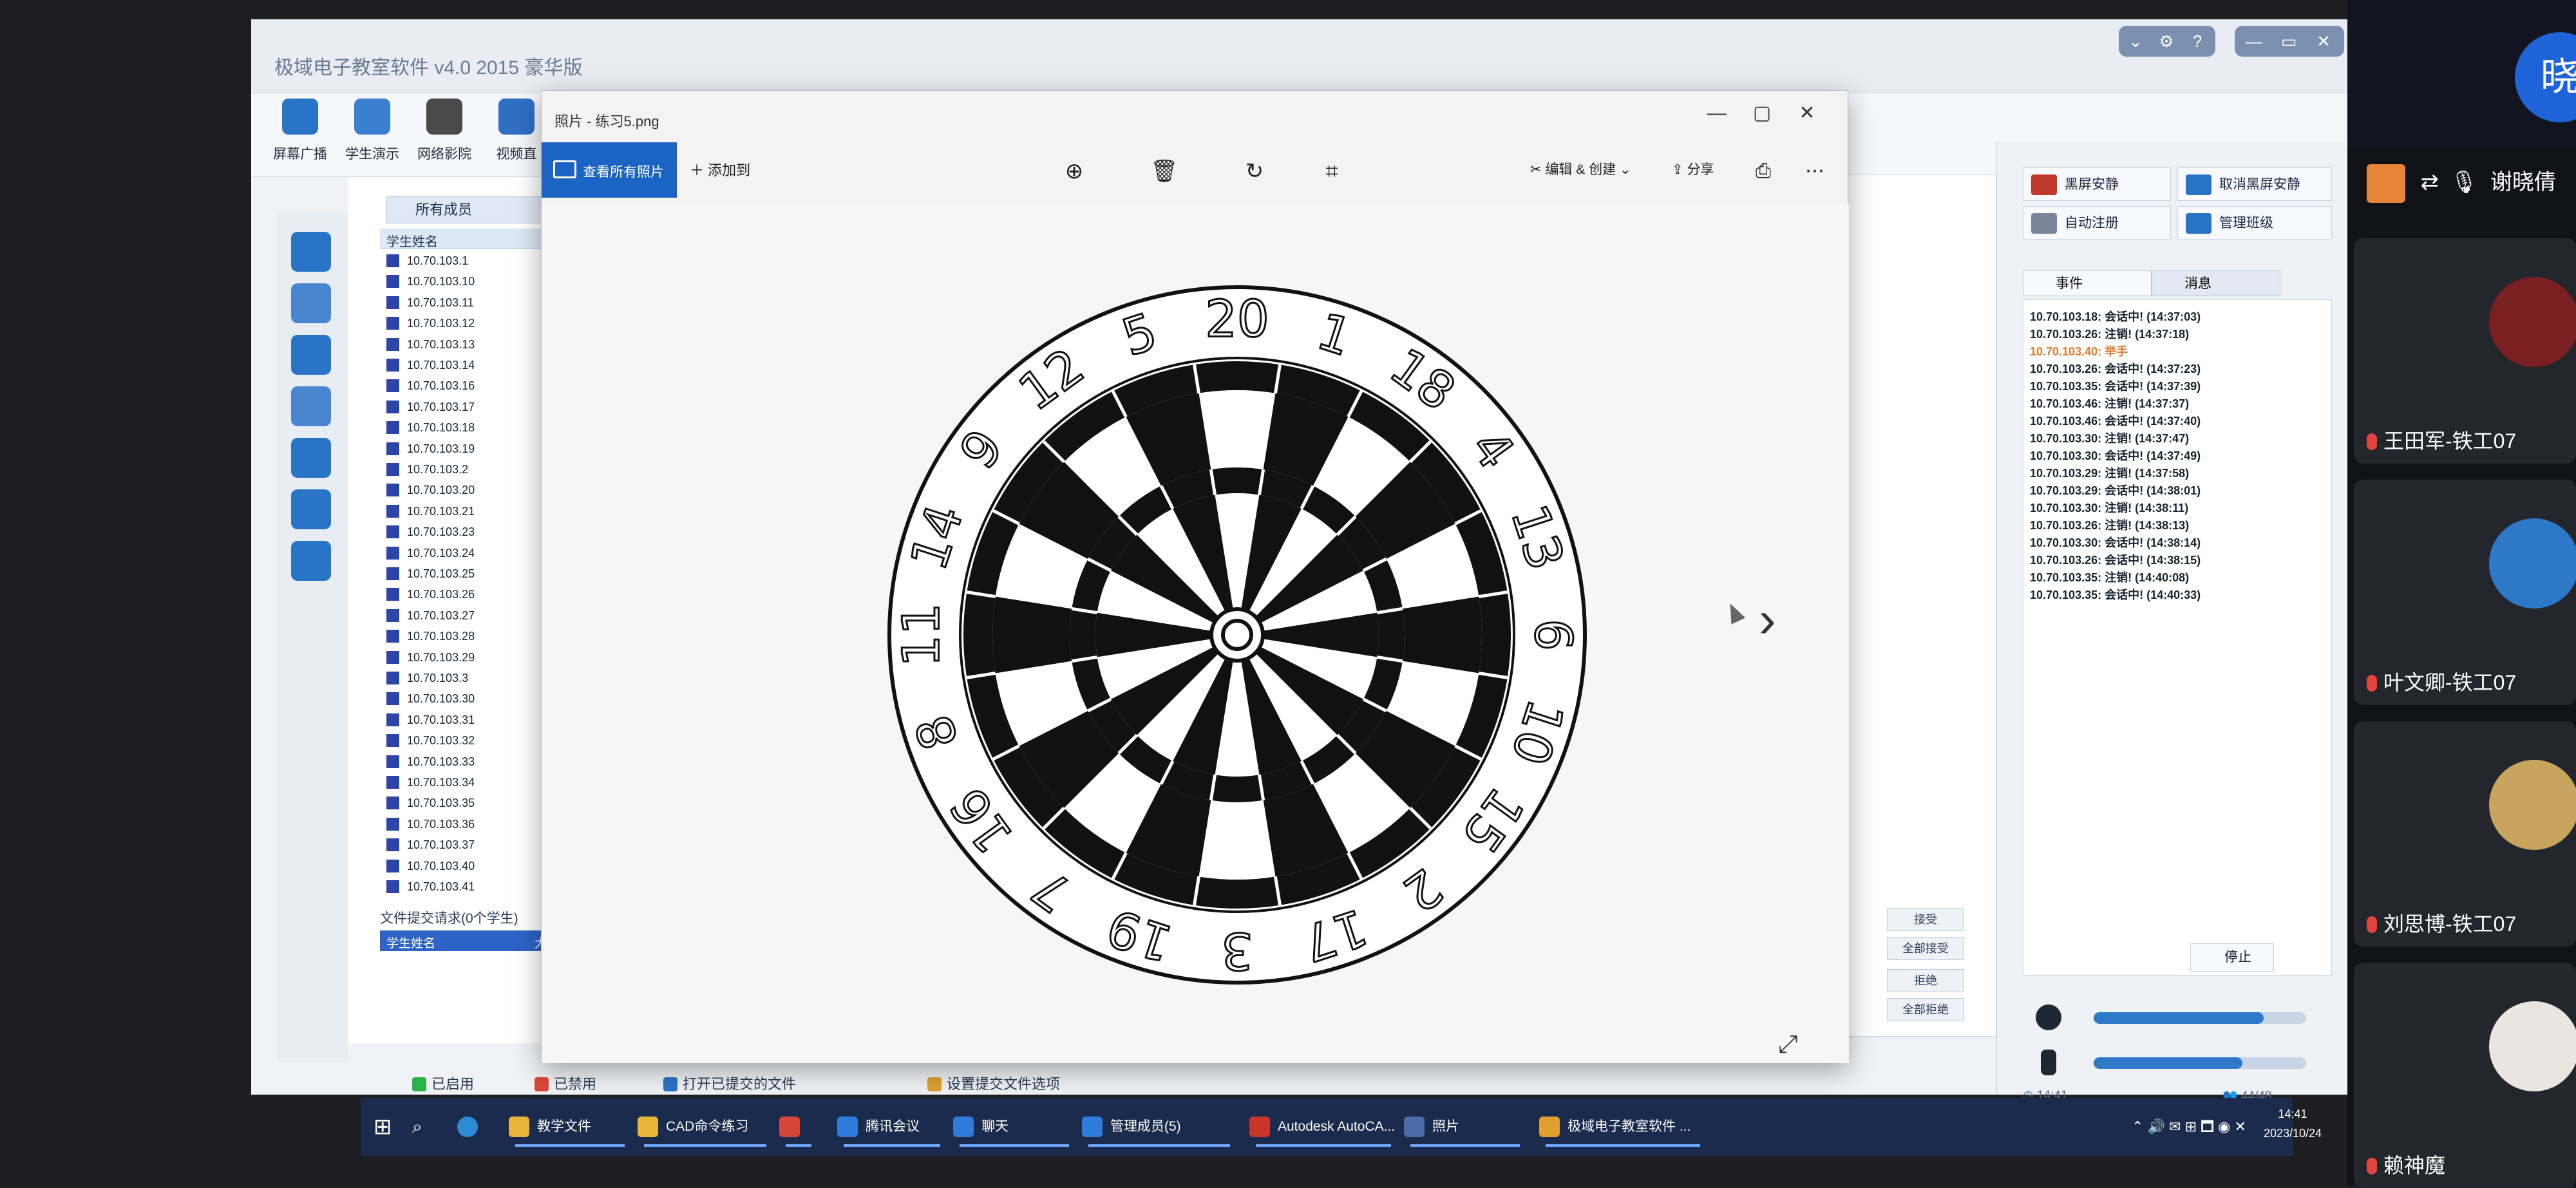 Image resolution: width=2576 pixels, height=1188 pixels. What do you see at coordinates (311, 252) in the screenshot?
I see `grid-view-icon` at bounding box center [311, 252].